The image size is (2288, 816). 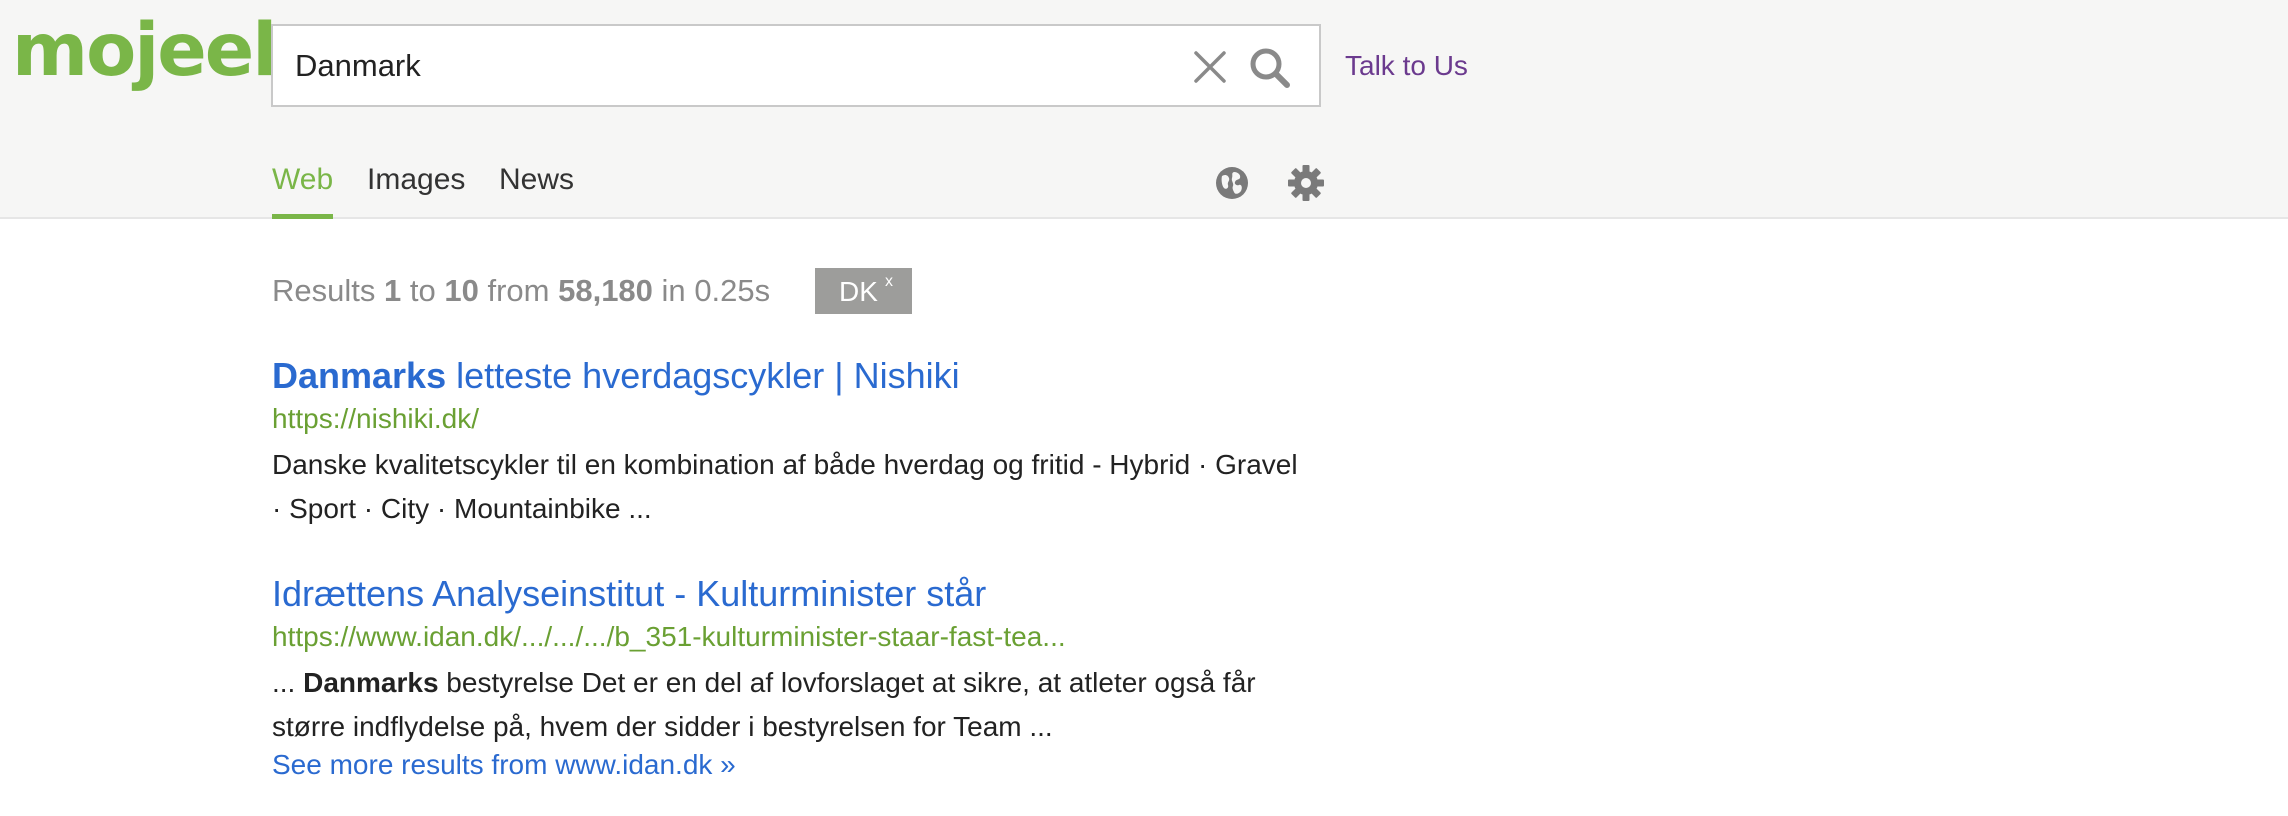 I want to click on tab-web: Web, so click(x=303, y=191).